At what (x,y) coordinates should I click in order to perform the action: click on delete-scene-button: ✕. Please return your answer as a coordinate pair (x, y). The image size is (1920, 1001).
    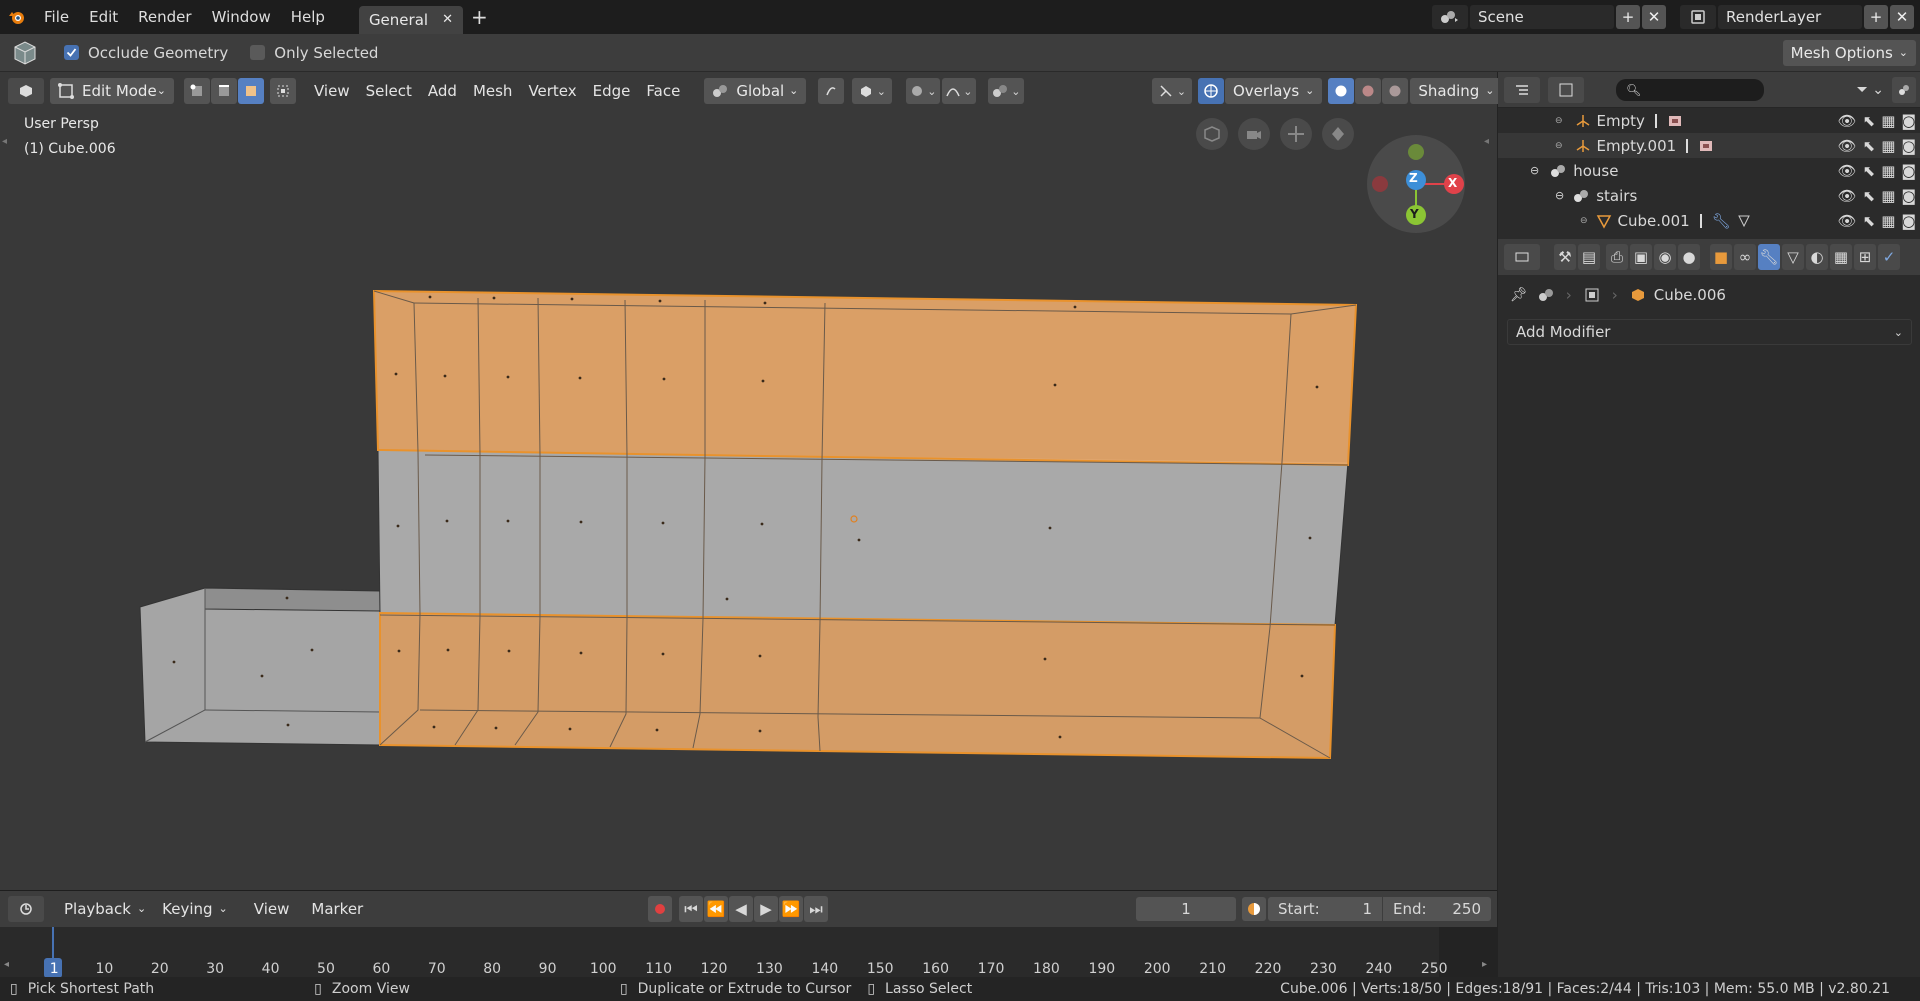
    Looking at the image, I should click on (1654, 17).